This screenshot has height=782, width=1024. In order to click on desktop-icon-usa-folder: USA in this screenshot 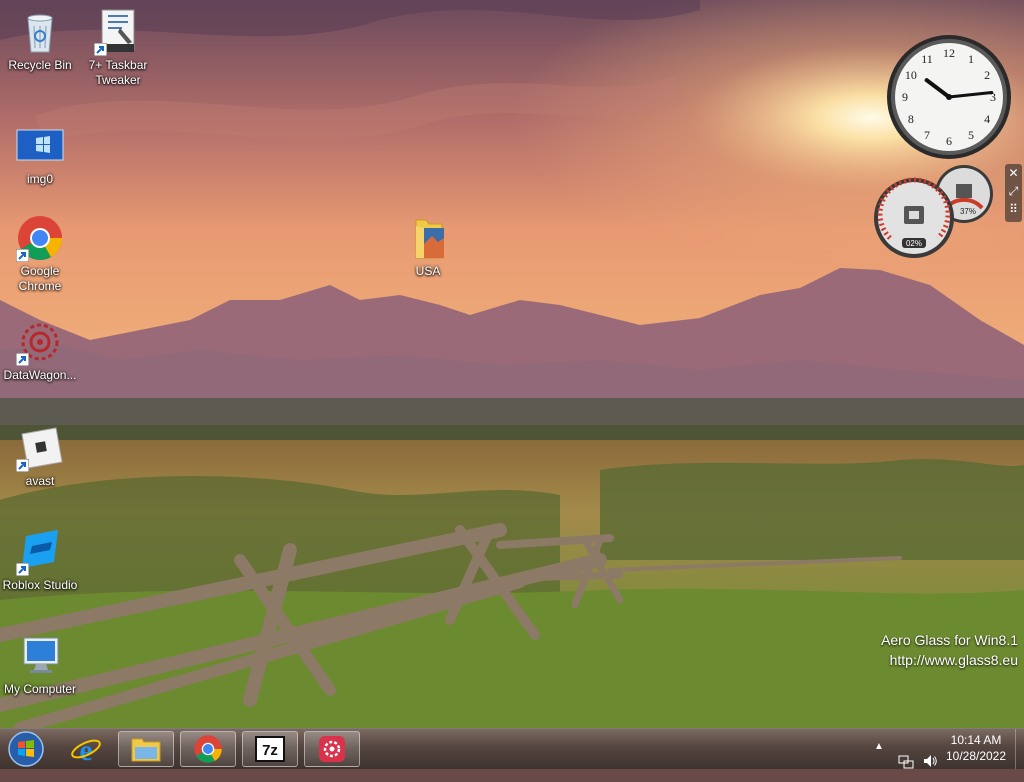, I will do `click(428, 246)`.